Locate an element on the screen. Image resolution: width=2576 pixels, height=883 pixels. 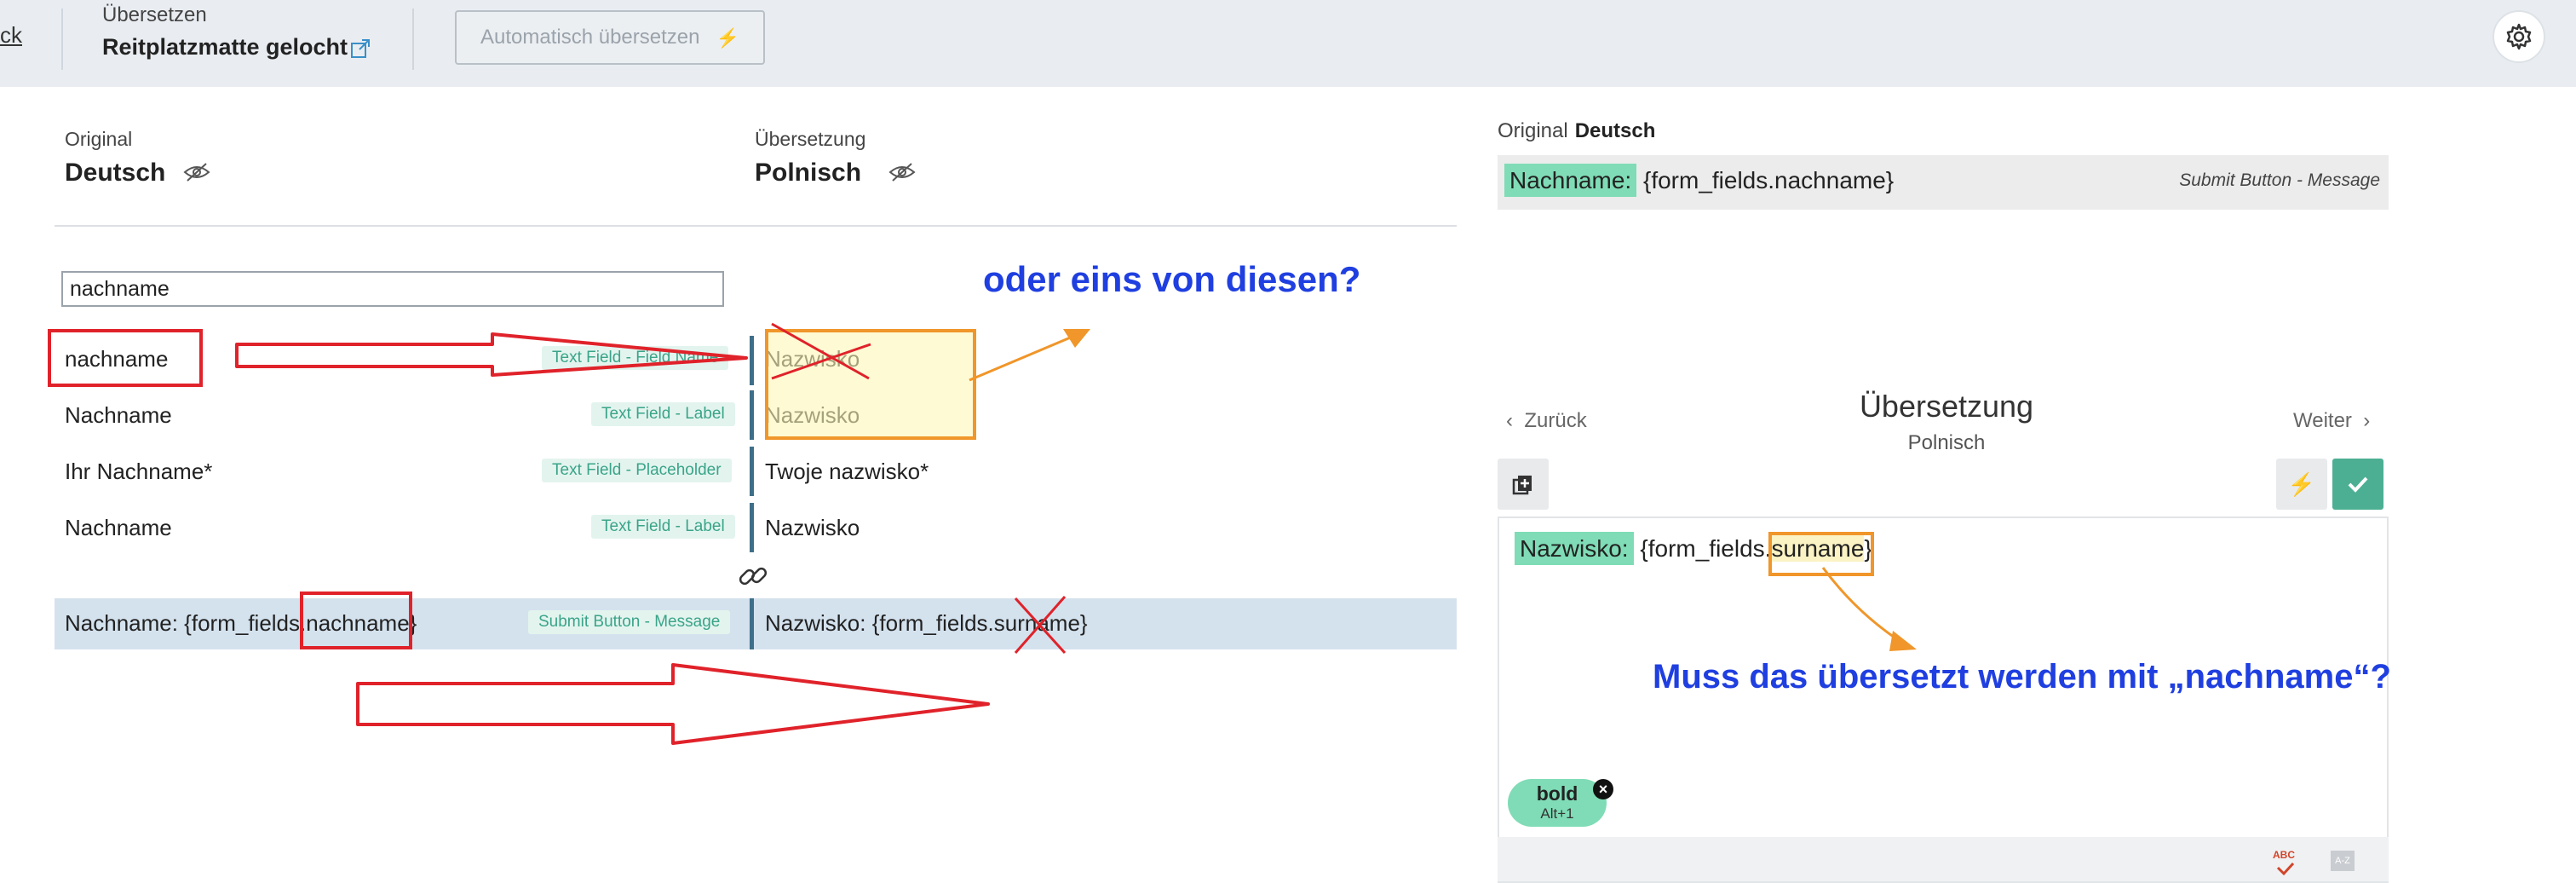
confirm-button is located at coordinates (2358, 485).